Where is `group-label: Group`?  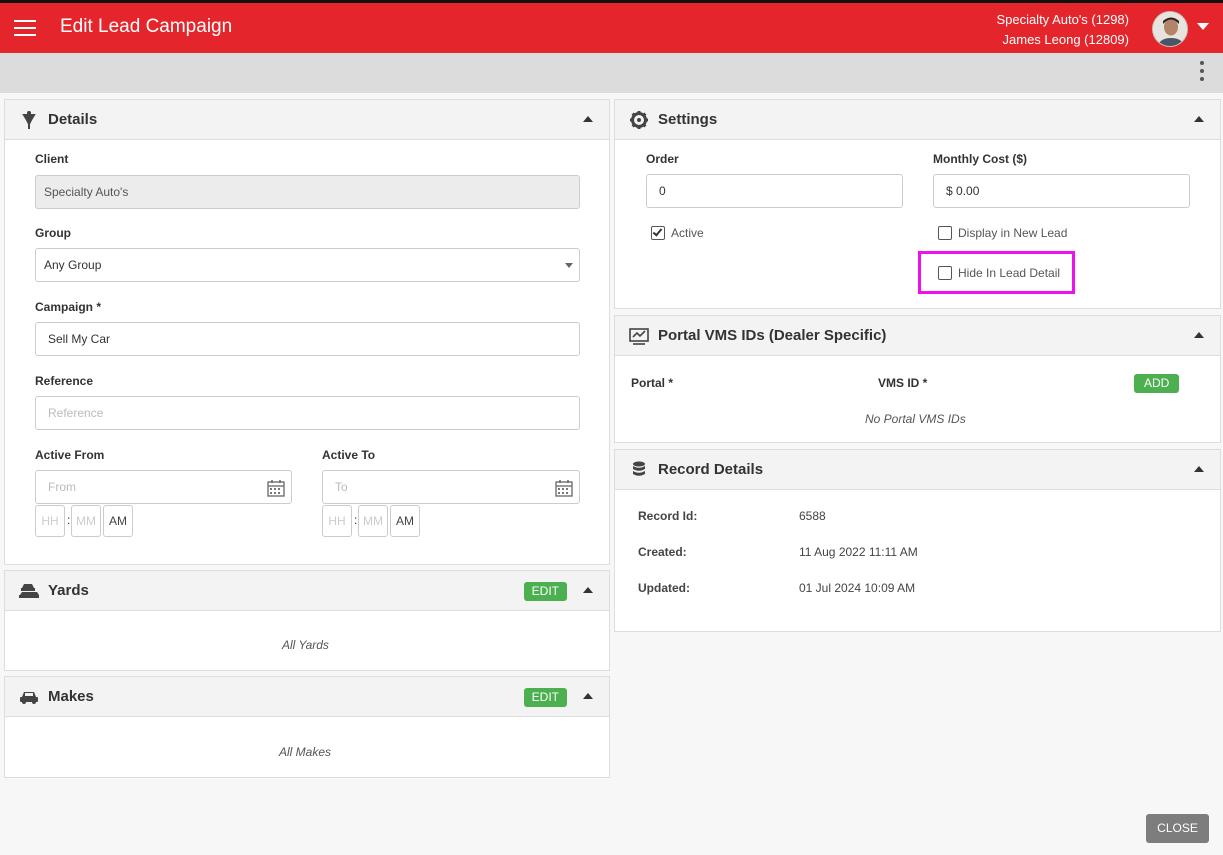
group-label: Group is located at coordinates (53, 233).